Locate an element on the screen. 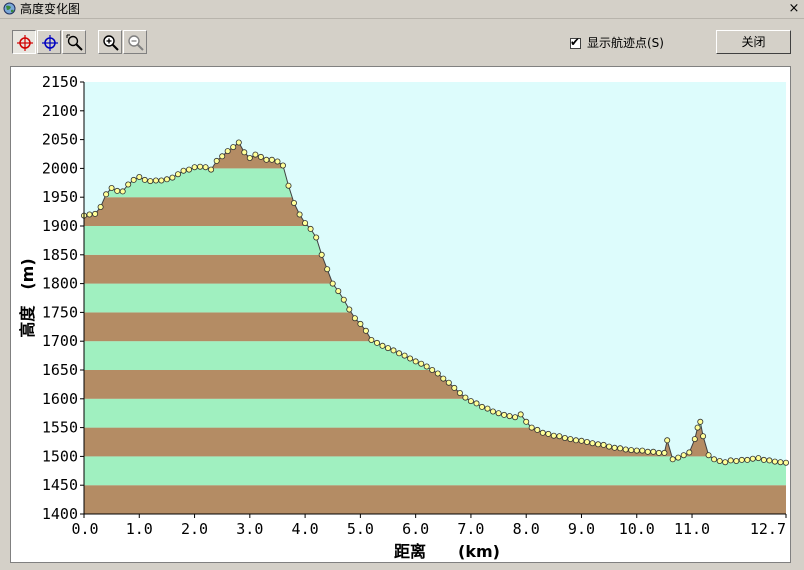 The width and height of the screenshot is (804, 570). target-red-button is located at coordinates (24, 42).